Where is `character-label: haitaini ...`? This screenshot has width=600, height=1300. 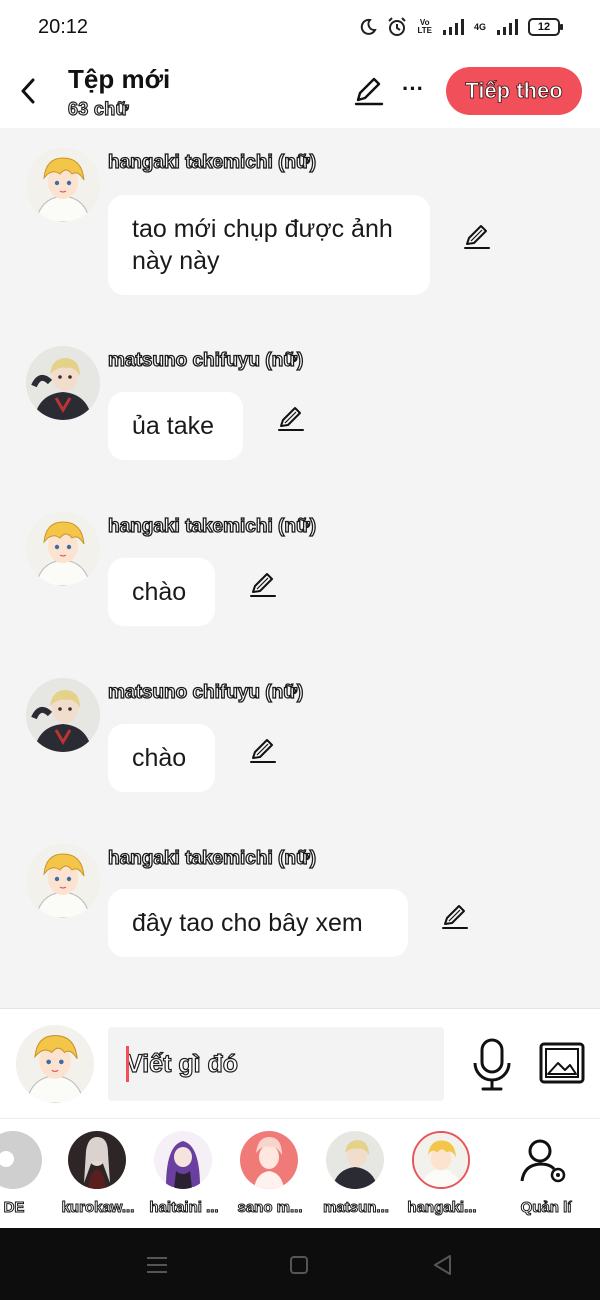
character-label: haitaini ... is located at coordinates (184, 1207).